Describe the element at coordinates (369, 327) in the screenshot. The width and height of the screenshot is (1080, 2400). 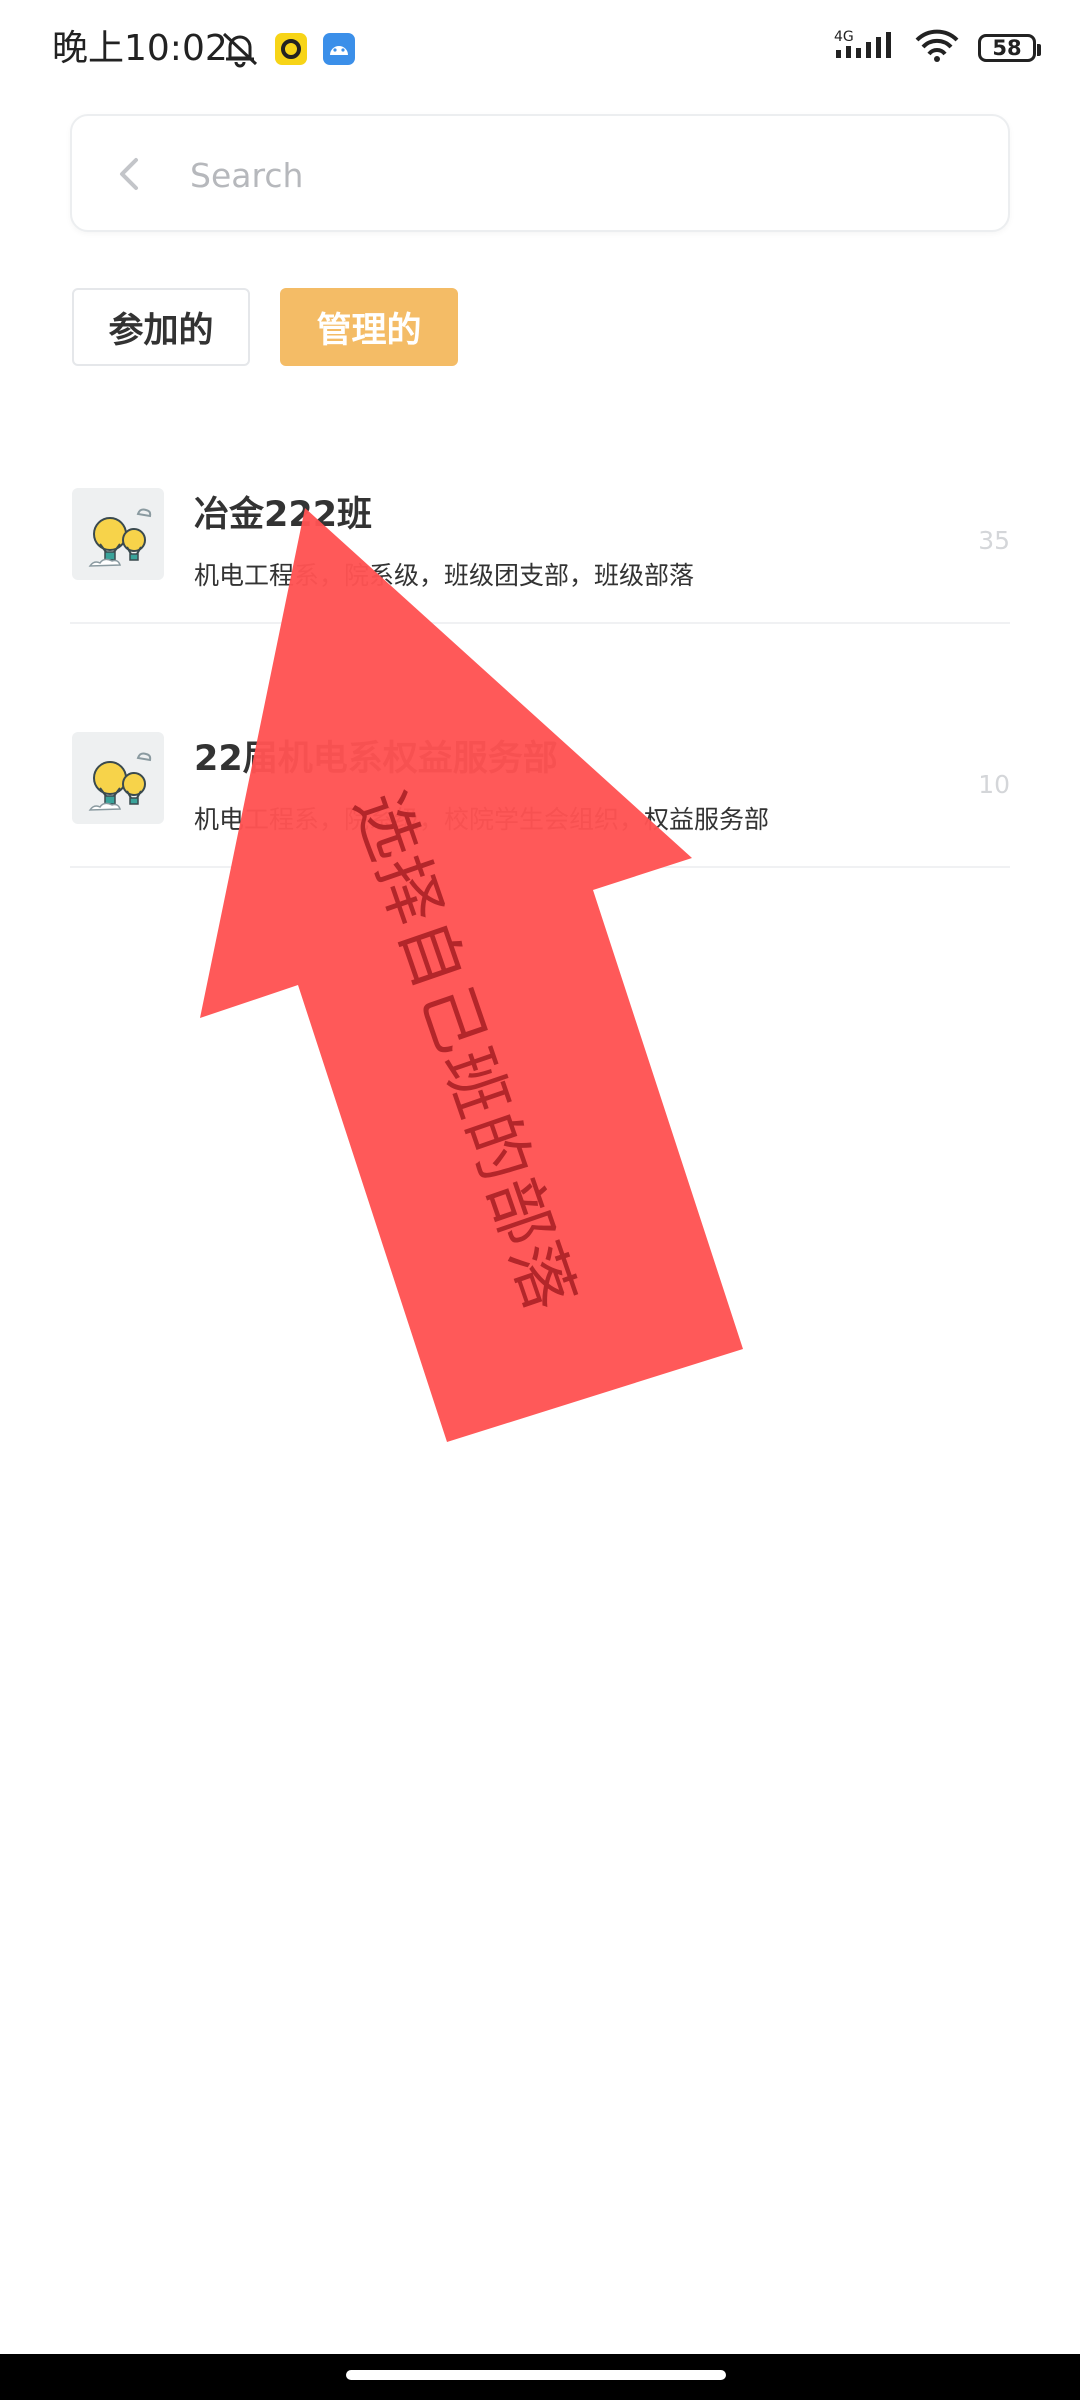
I see `tab-managed: 管理的` at that location.